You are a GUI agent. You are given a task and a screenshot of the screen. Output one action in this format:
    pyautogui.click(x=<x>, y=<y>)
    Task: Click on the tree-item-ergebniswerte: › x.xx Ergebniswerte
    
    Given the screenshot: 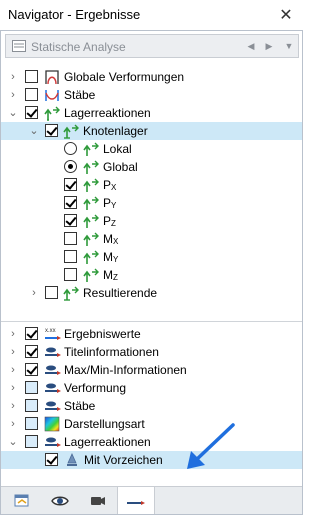 What is the action you would take?
    pyautogui.click(x=151, y=334)
    